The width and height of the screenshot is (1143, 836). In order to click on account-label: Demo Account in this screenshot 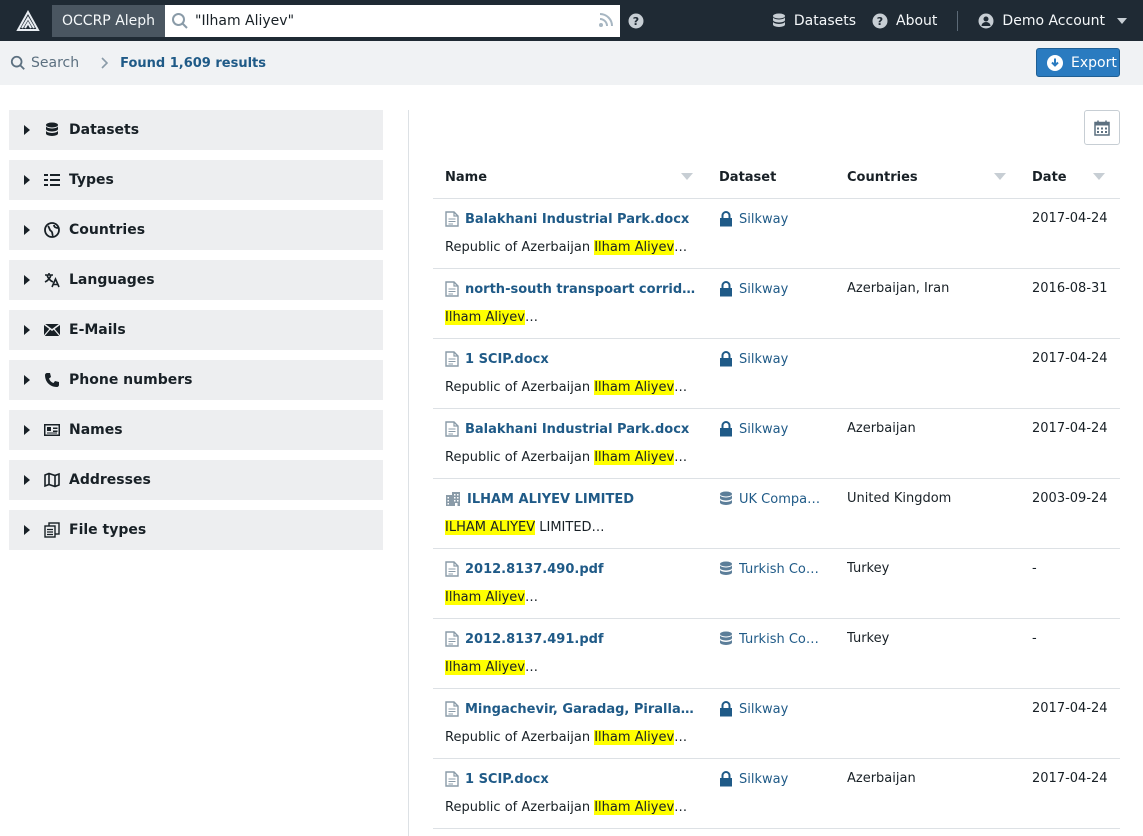, I will do `click(1053, 20)`.